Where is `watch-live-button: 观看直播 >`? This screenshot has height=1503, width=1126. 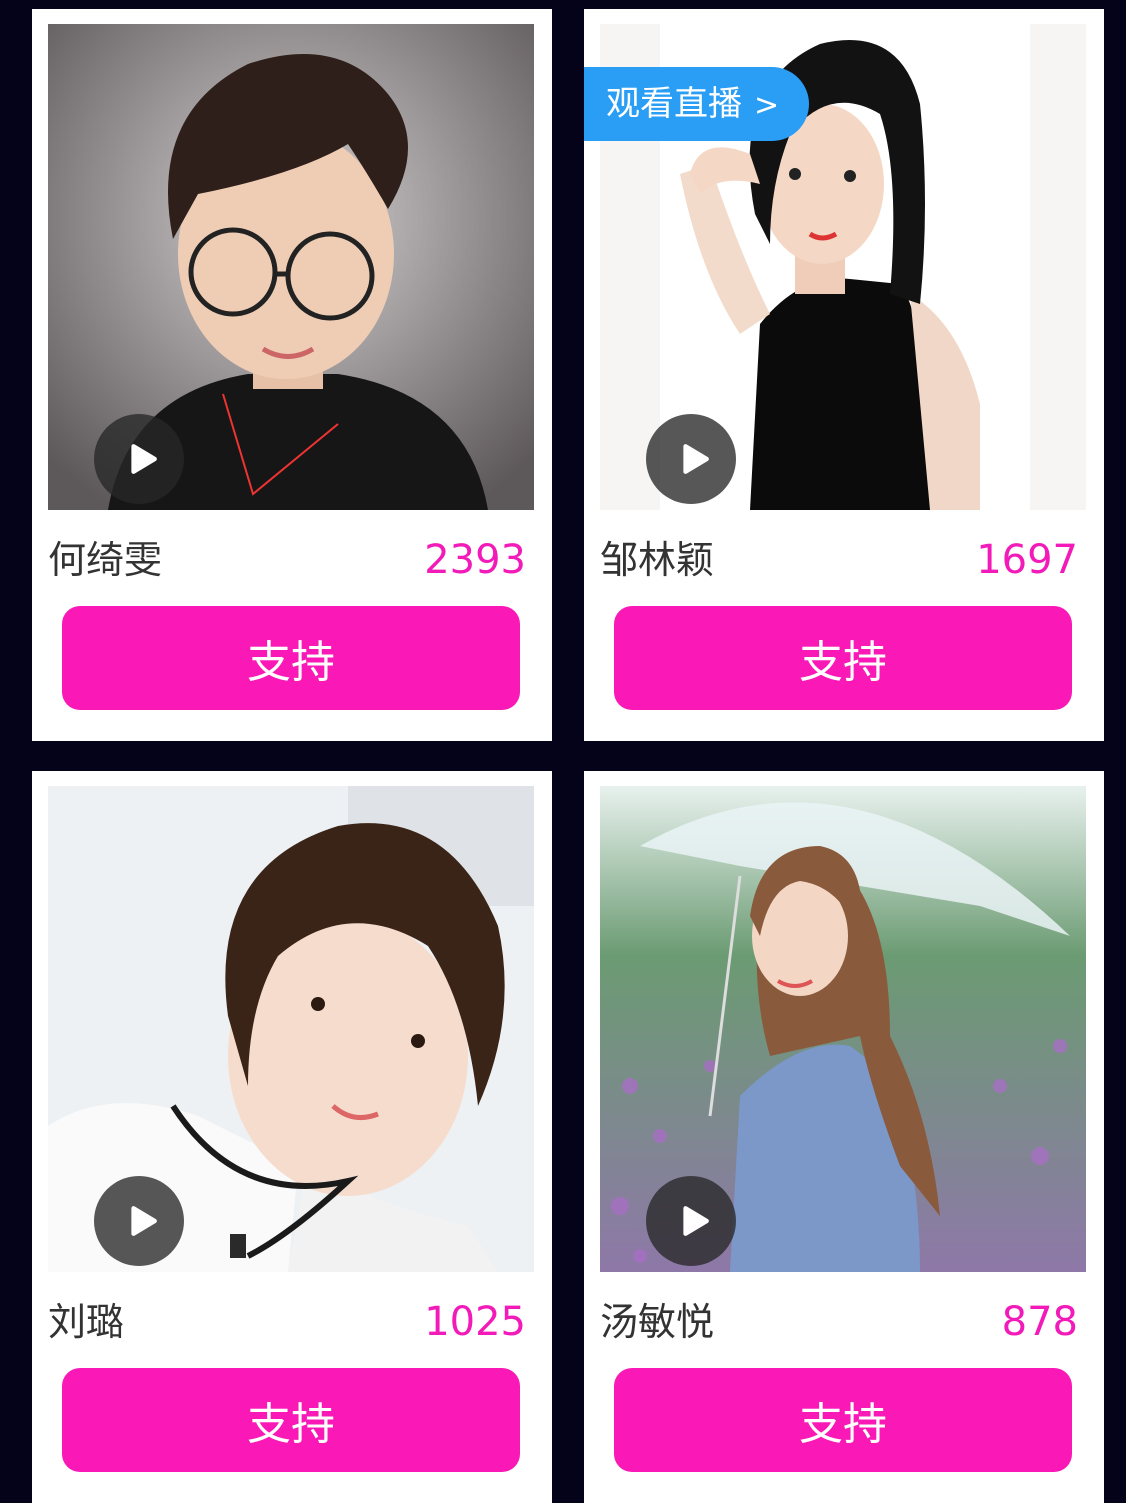
watch-live-button: 观看直播 > is located at coordinates (696, 104).